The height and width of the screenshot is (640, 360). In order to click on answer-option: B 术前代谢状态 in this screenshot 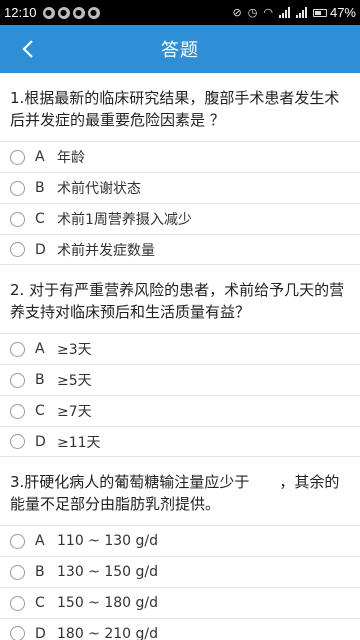, I will do `click(180, 187)`.